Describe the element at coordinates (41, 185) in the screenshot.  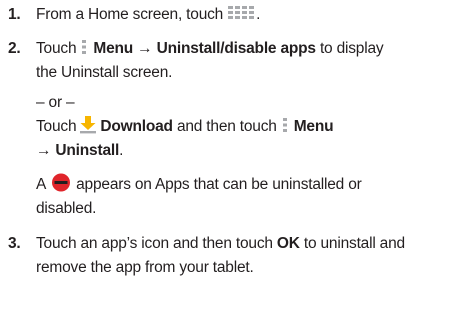
I see `step-2-note-prefix: A` at that location.